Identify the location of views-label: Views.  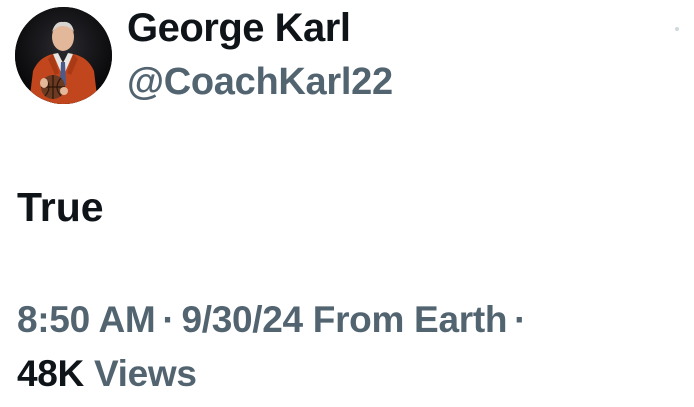
(145, 373).